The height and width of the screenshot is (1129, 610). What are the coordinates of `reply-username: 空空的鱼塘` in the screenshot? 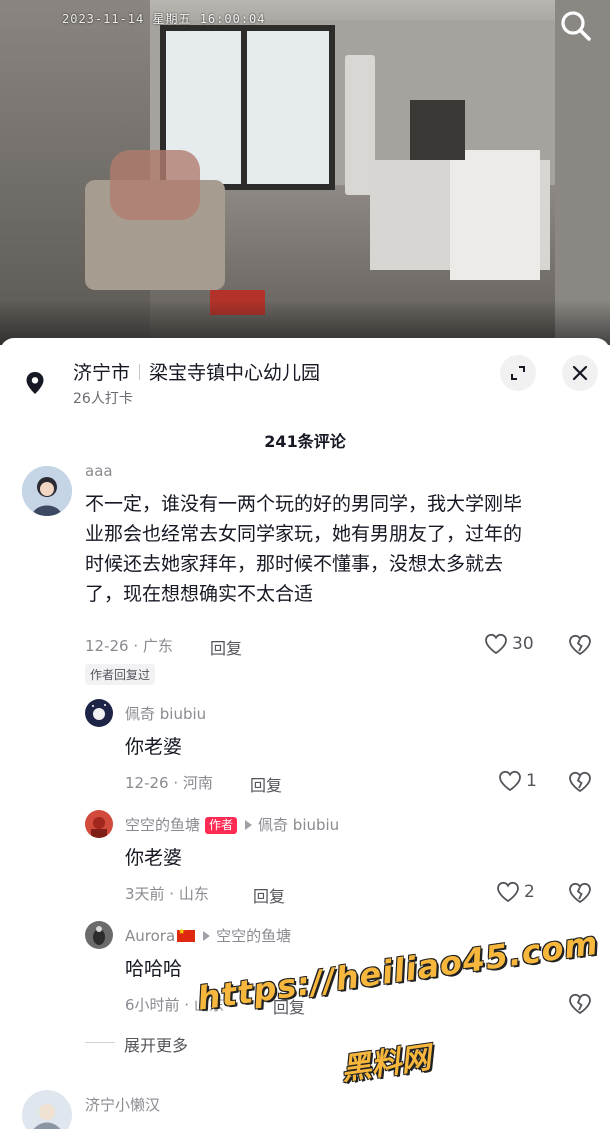 It's located at (162, 825).